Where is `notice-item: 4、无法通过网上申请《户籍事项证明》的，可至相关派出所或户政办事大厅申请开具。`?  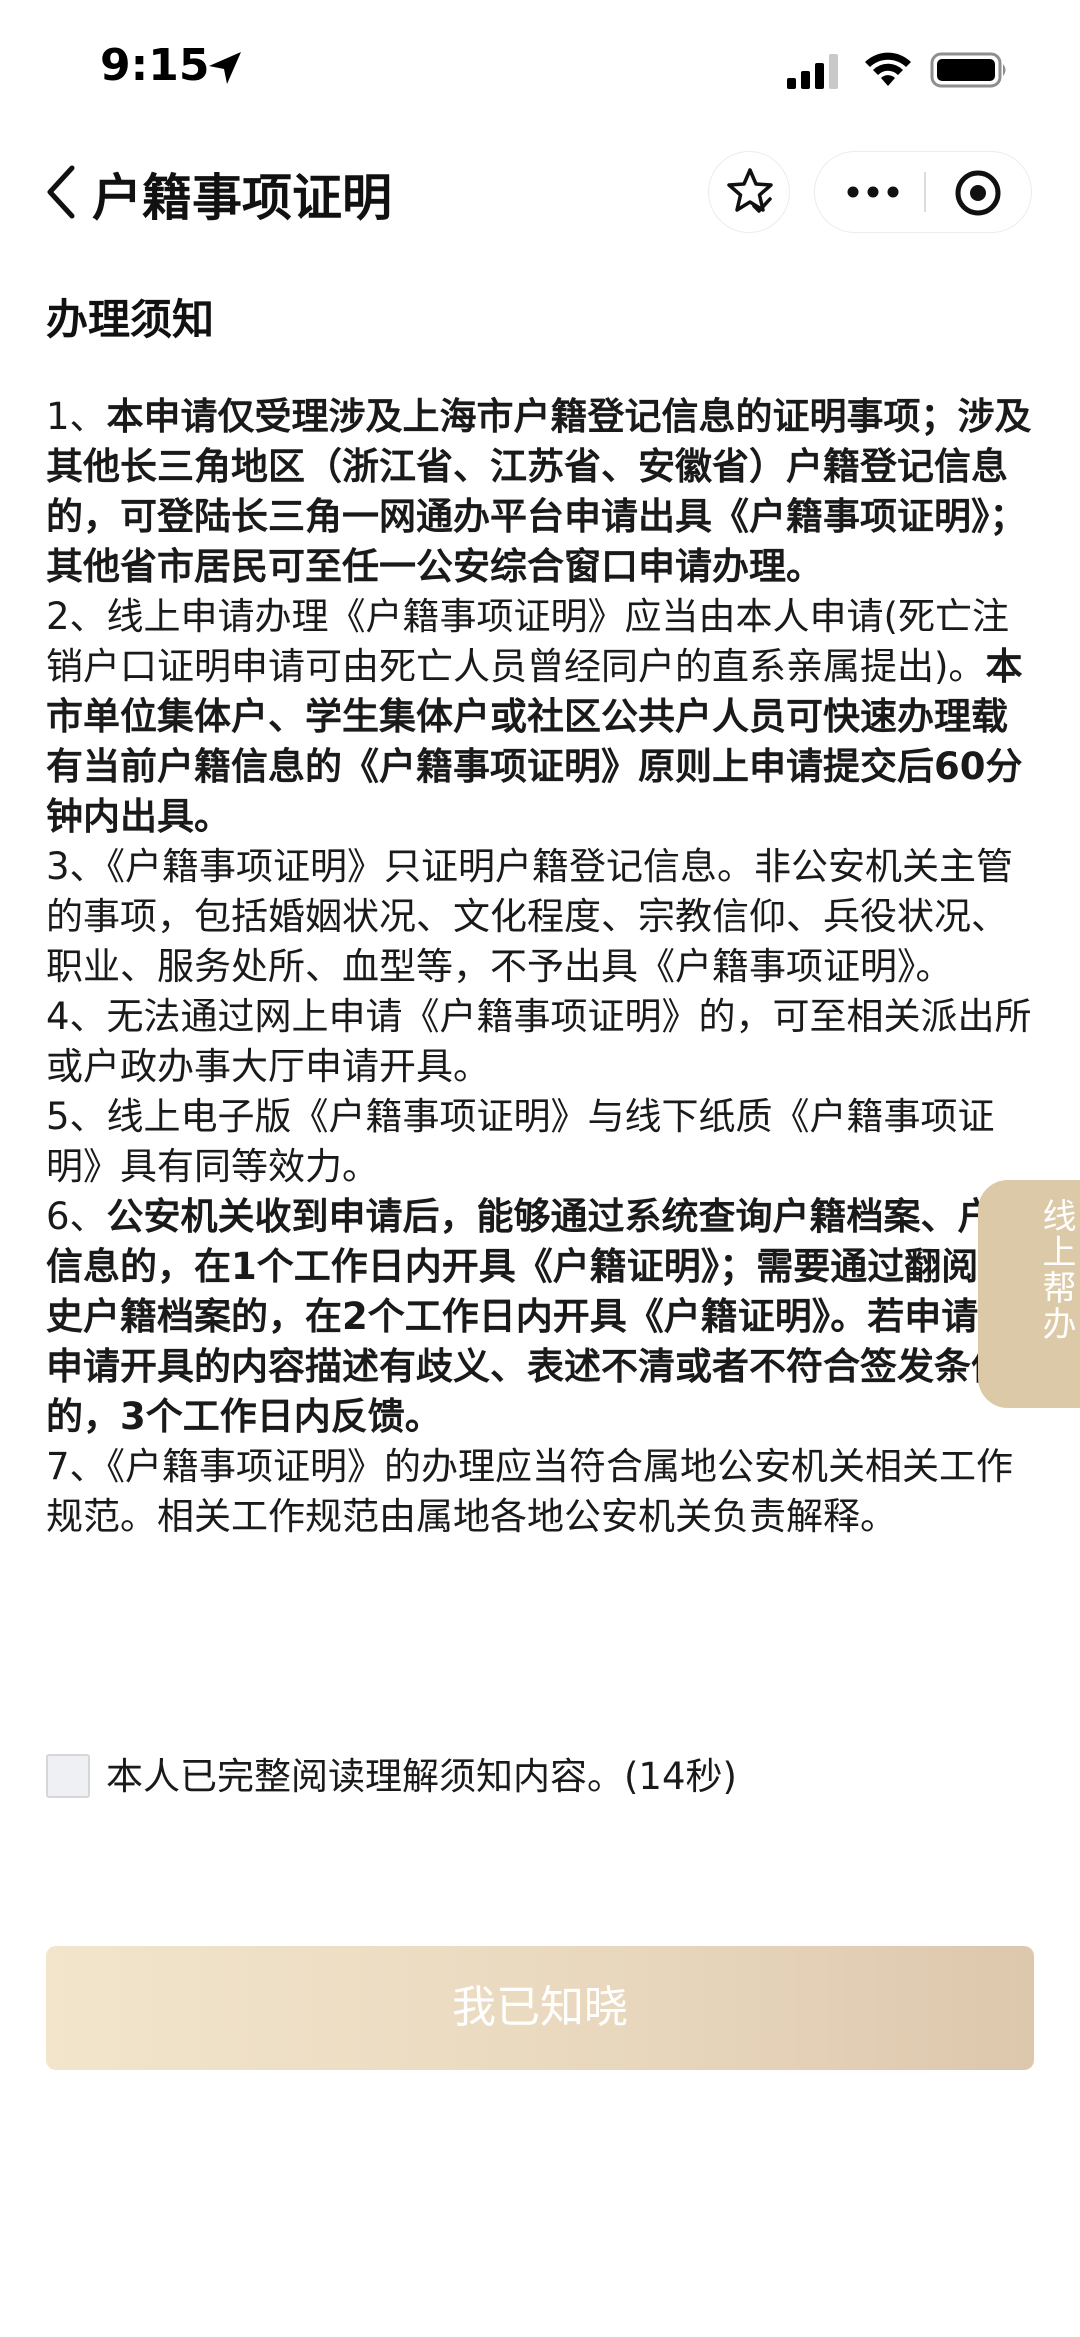 notice-item: 4、无法通过网上申请《户籍事项证明》的，可至相关派出所或户政办事大厅申请开具。 is located at coordinates (541, 1042).